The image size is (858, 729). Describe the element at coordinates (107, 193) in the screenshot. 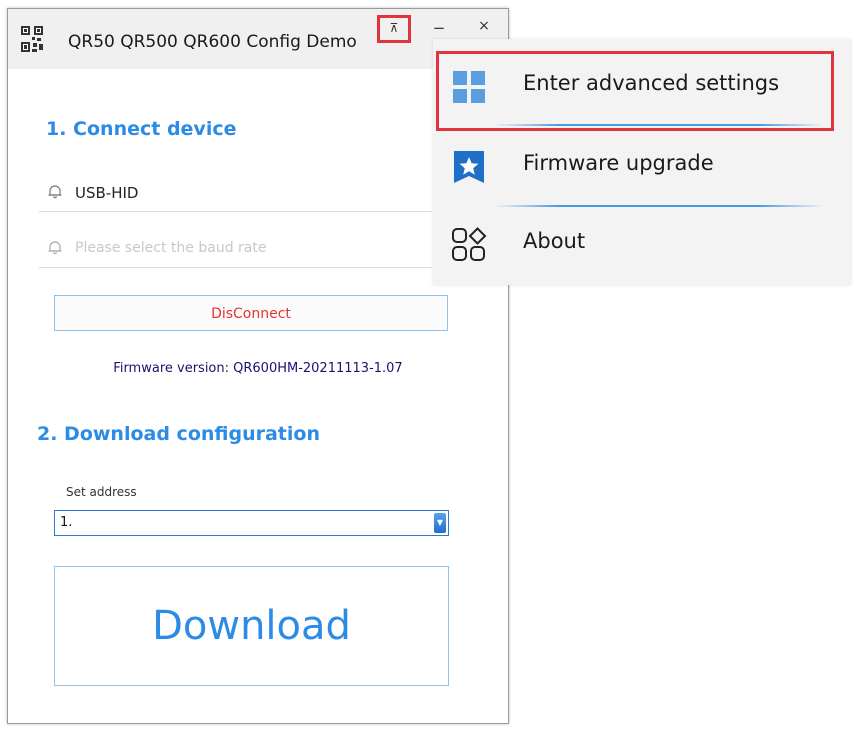

I see `interface-value: USB-HID` at that location.